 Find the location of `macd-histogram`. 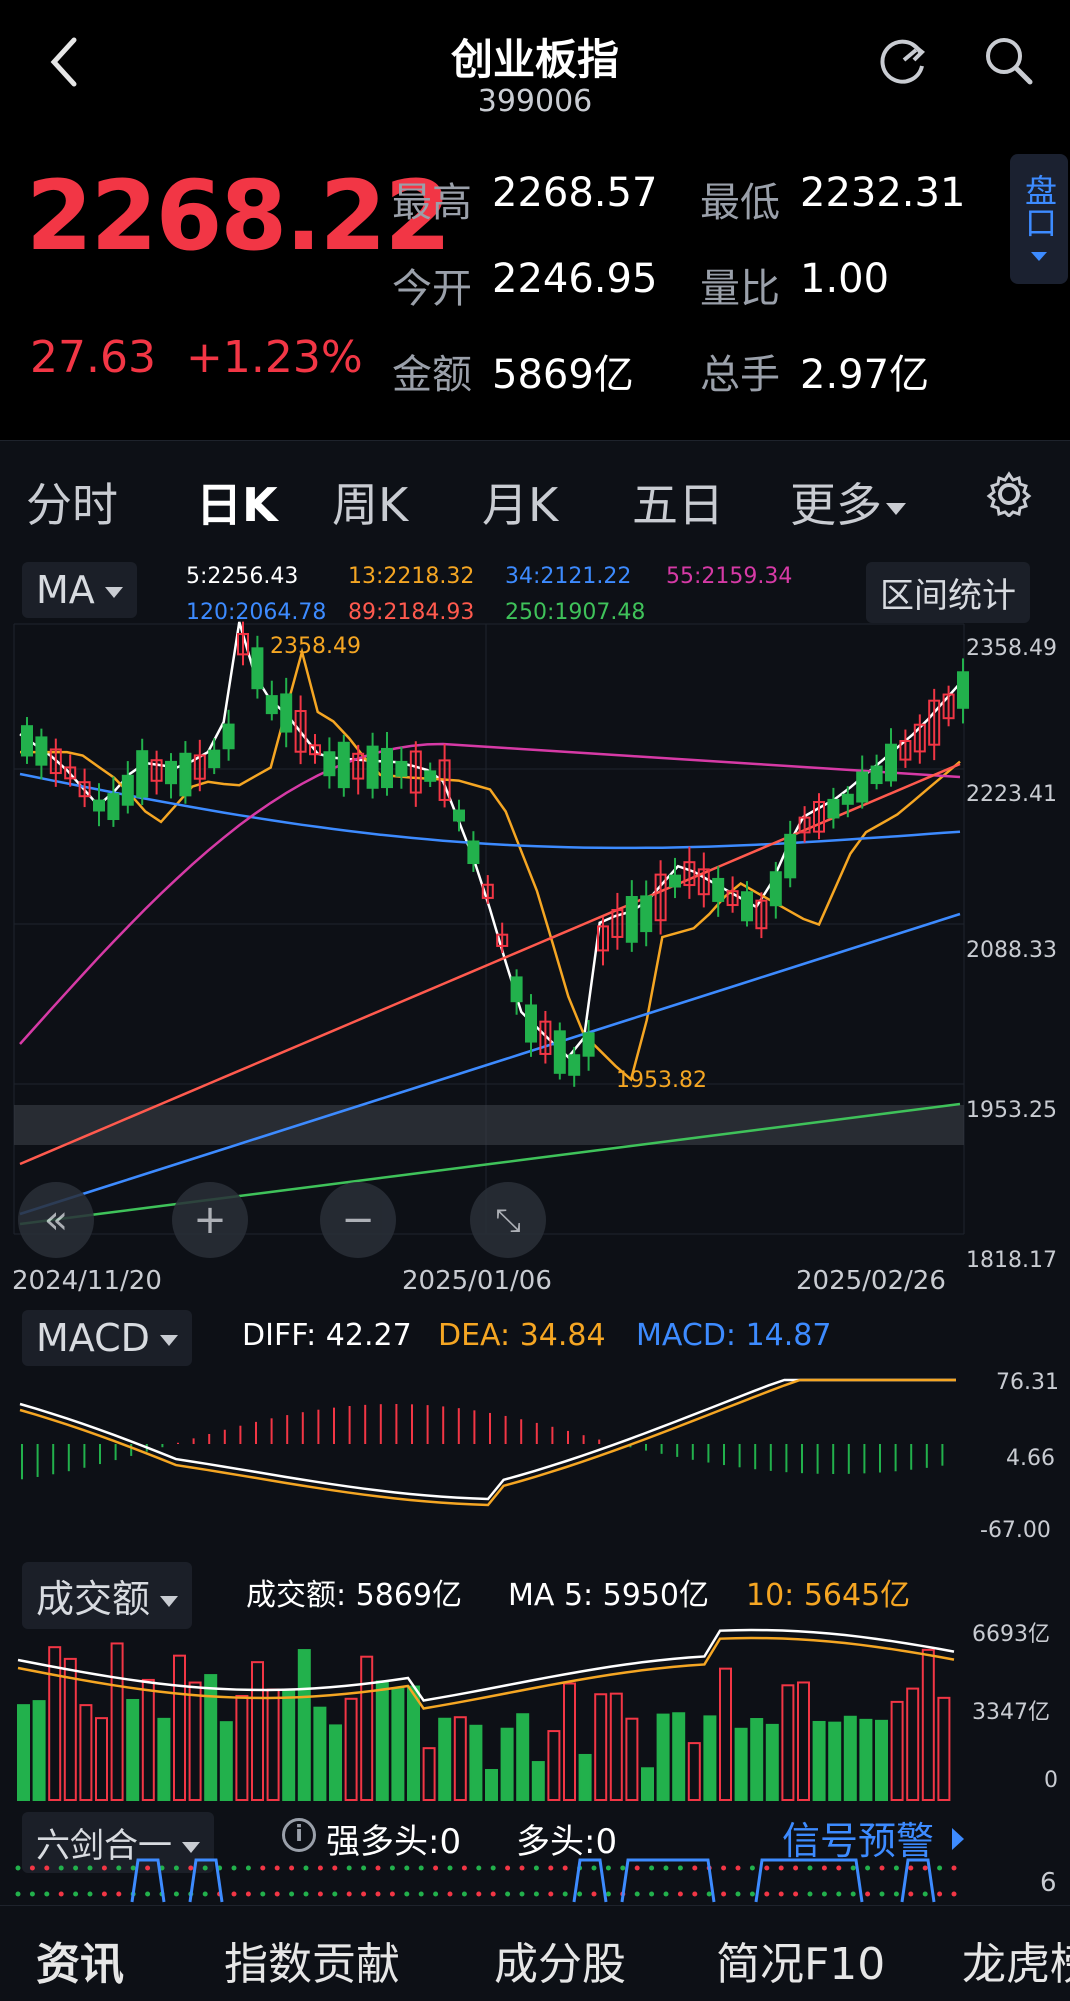

macd-histogram is located at coordinates (482, 1442).